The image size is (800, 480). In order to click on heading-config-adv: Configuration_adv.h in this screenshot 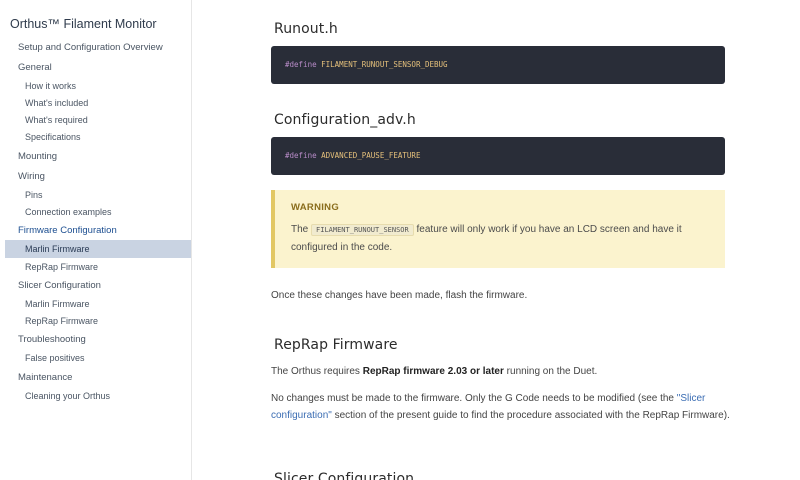, I will do `click(345, 120)`.